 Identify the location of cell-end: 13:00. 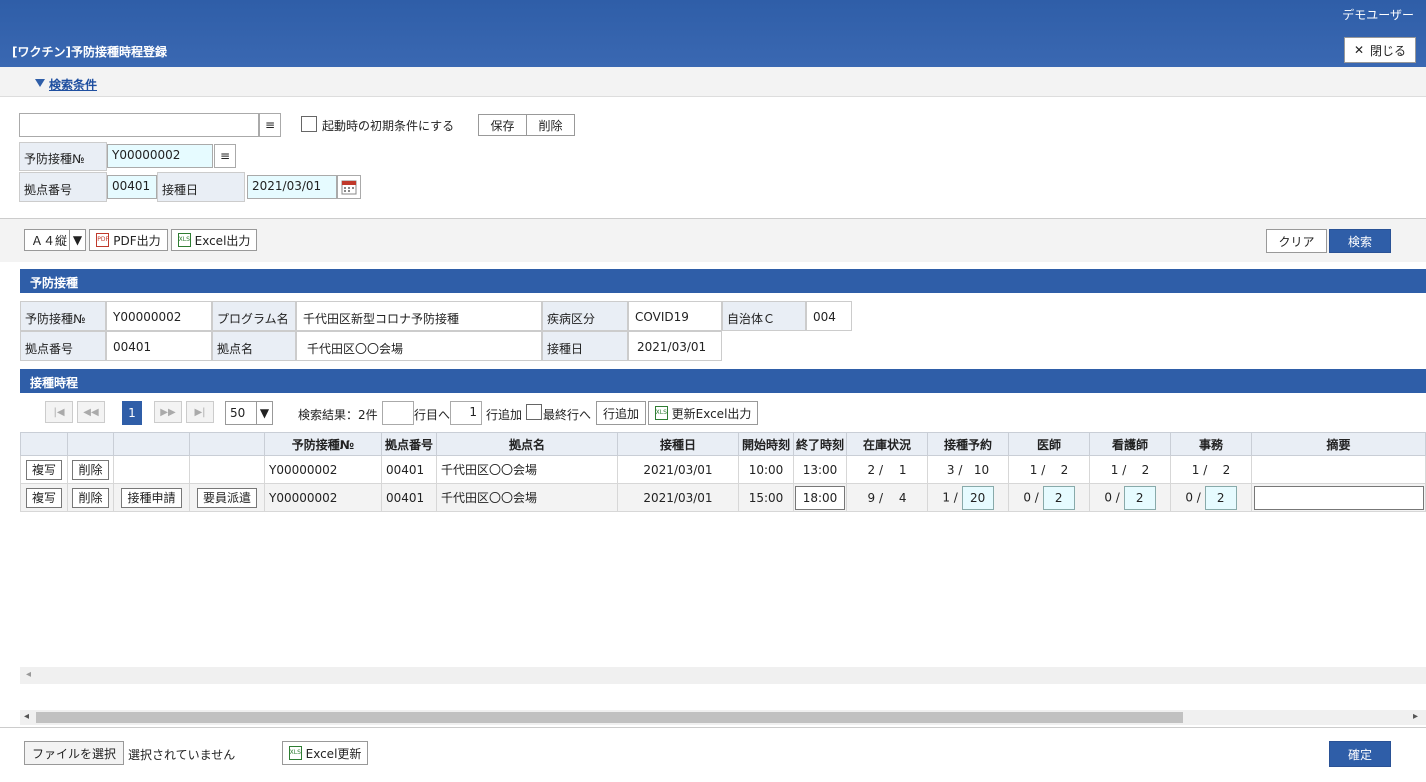
(820, 469).